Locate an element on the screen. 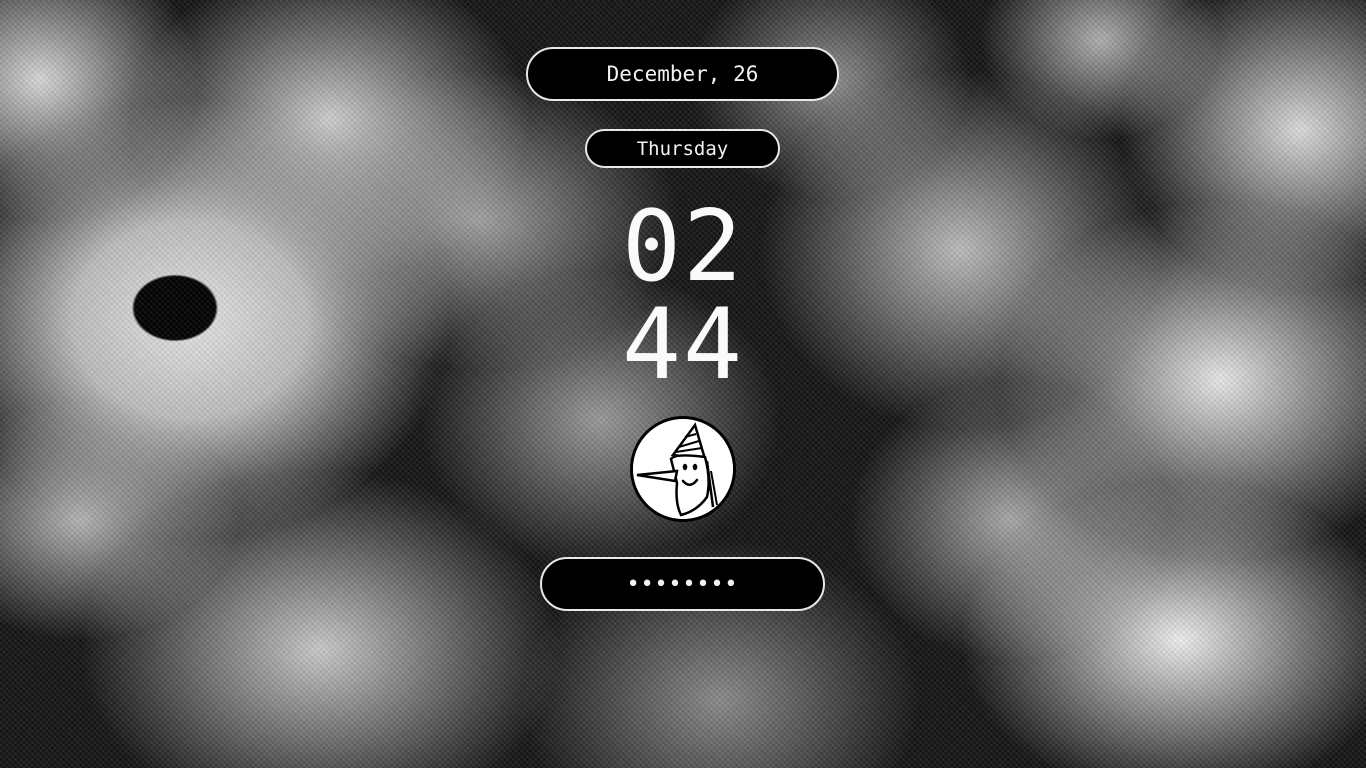 Image resolution: width=1366 pixels, height=768 pixels. password-field: •••••••• is located at coordinates (682, 584).